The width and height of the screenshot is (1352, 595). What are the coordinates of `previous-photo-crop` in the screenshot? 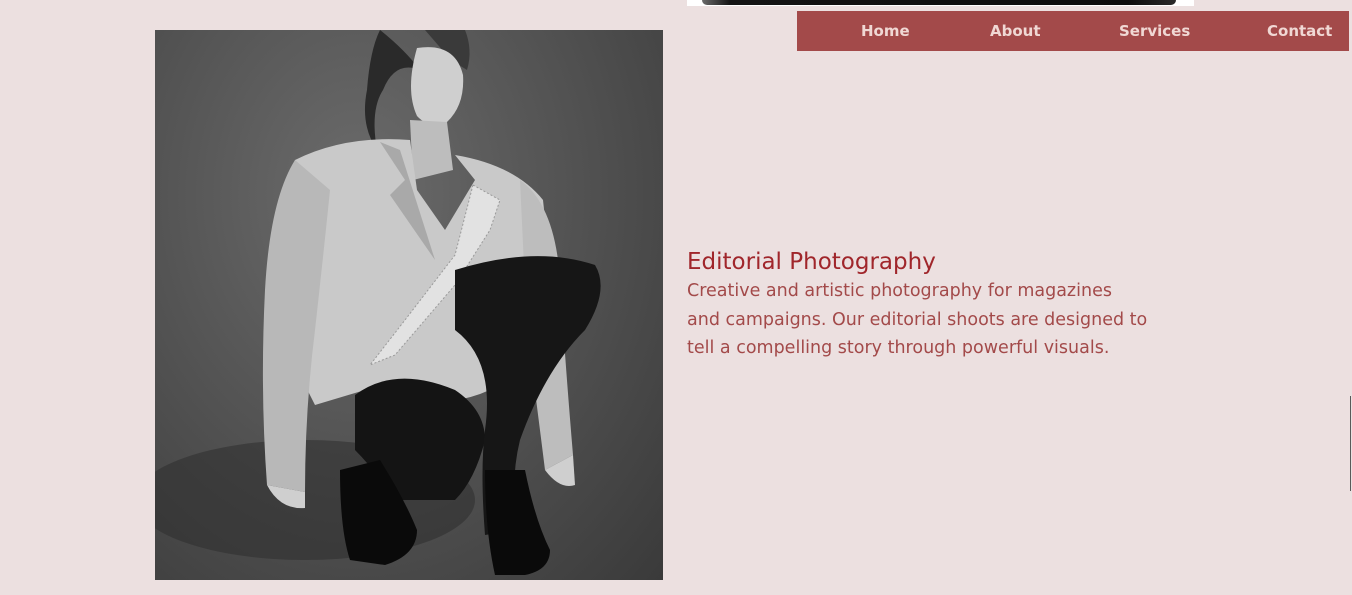 It's located at (939, 2).